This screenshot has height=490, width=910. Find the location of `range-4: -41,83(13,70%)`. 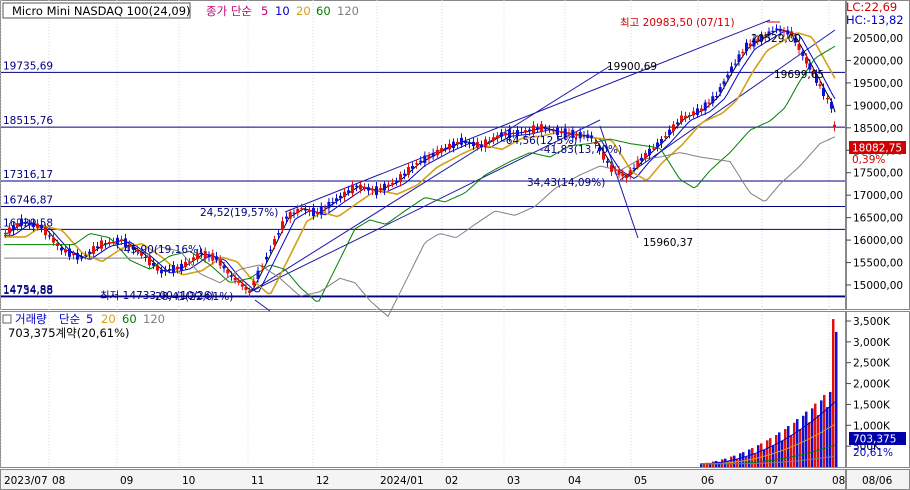

range-4: -41,83(13,70%) is located at coordinates (581, 150).